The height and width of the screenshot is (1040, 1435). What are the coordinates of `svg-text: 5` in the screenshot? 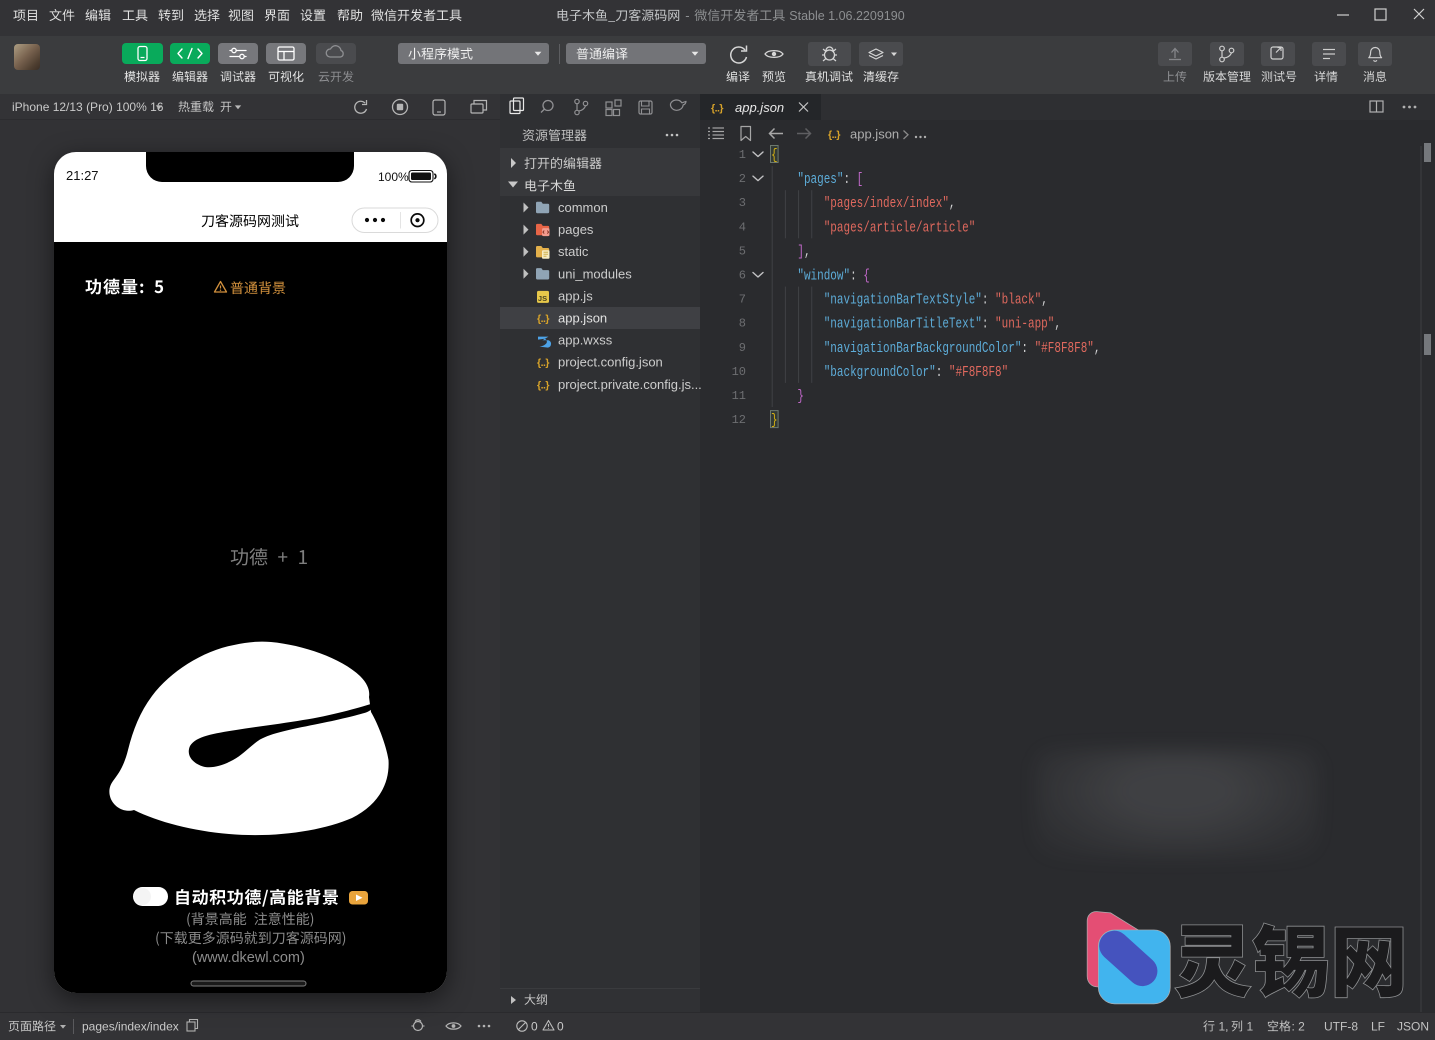 It's located at (742, 251).